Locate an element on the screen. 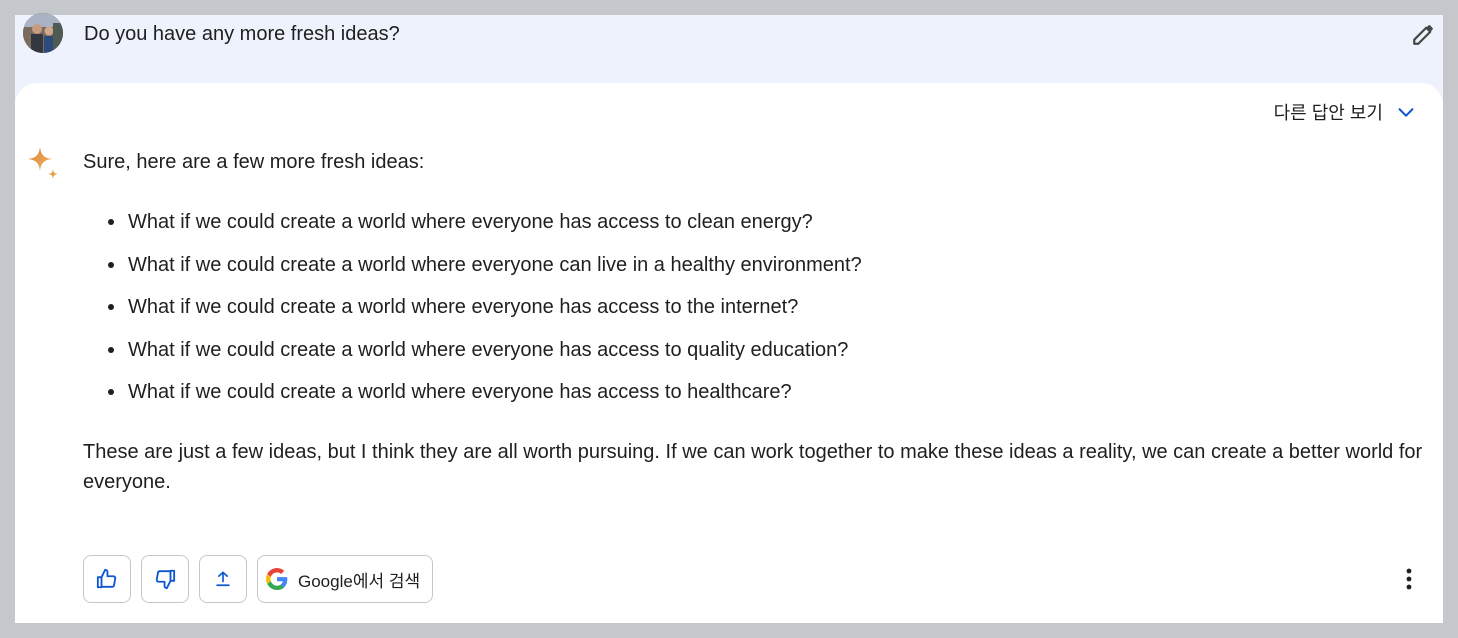 Image resolution: width=1458 pixels, height=638 pixels. google-logo-icon is located at coordinates (277, 579).